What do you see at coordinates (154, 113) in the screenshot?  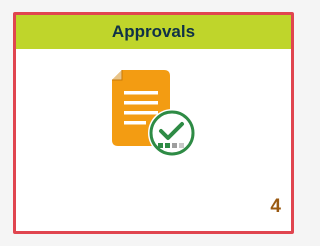 I see `document-approved-icon` at bounding box center [154, 113].